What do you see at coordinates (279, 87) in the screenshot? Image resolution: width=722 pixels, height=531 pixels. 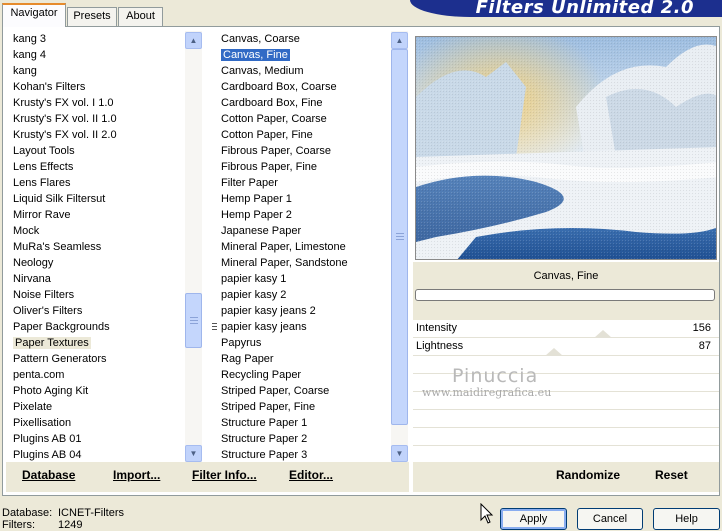 I see `filter-item-label: Cardboard Box, Coarse` at bounding box center [279, 87].